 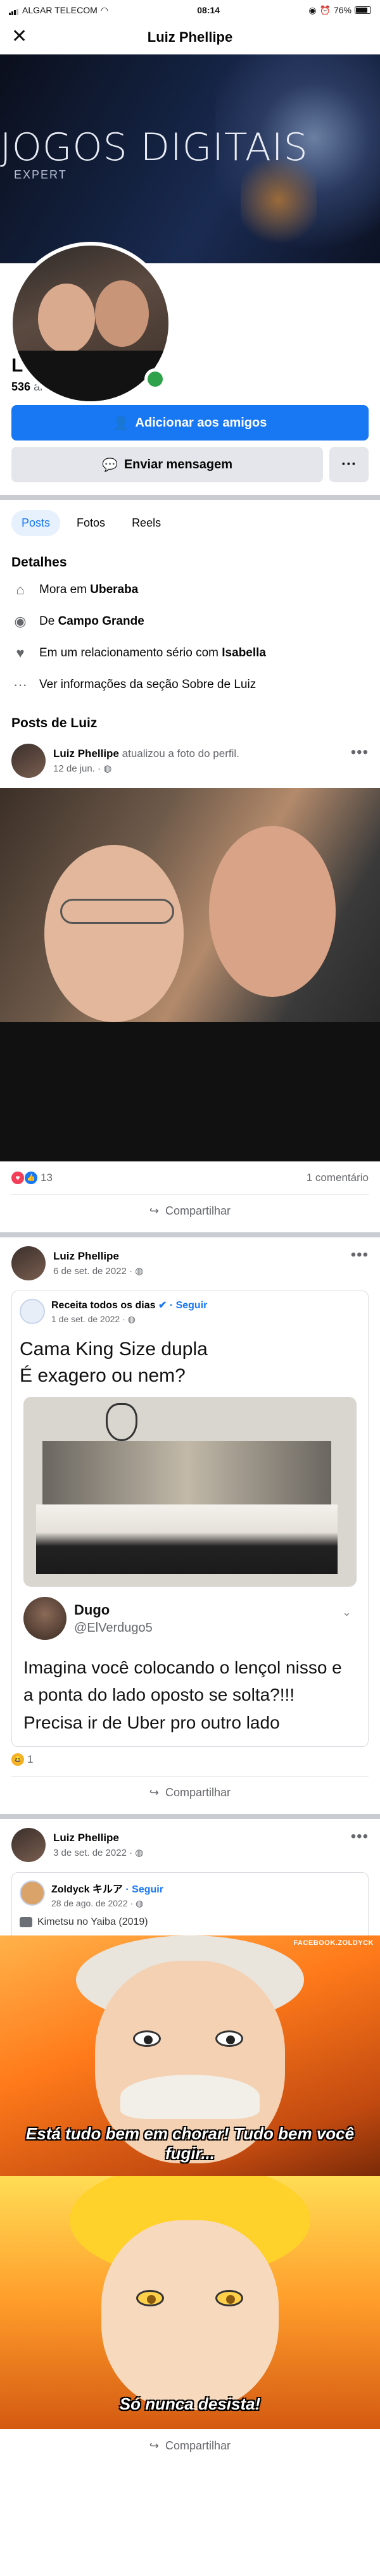 What do you see at coordinates (60, 10) in the screenshot?
I see `carrier-label: ALGAR TELECOM` at bounding box center [60, 10].